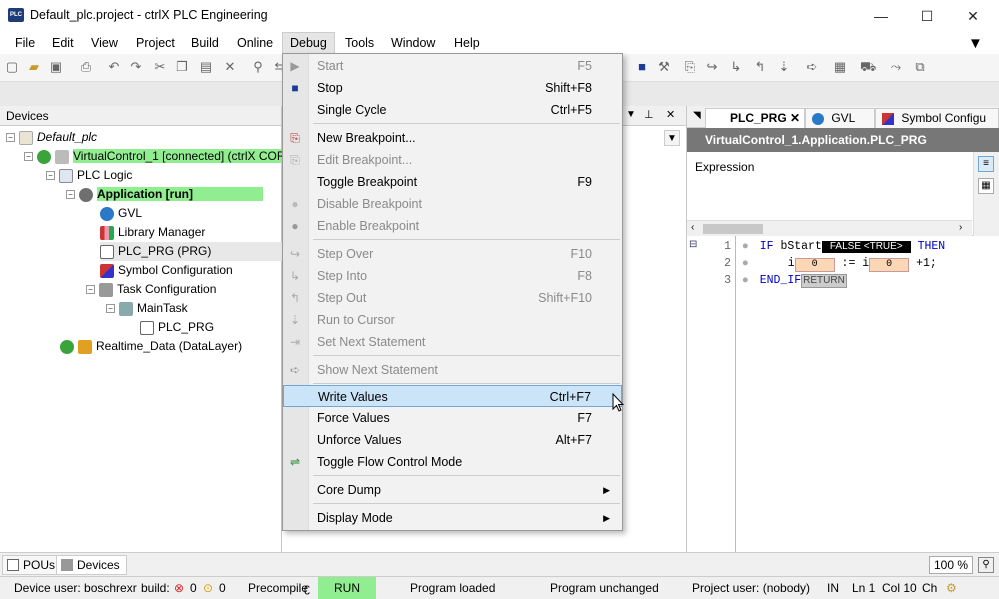 The height and width of the screenshot is (599, 999). What do you see at coordinates (51, 137) in the screenshot?
I see `tree-item-project: − Default_plc` at bounding box center [51, 137].